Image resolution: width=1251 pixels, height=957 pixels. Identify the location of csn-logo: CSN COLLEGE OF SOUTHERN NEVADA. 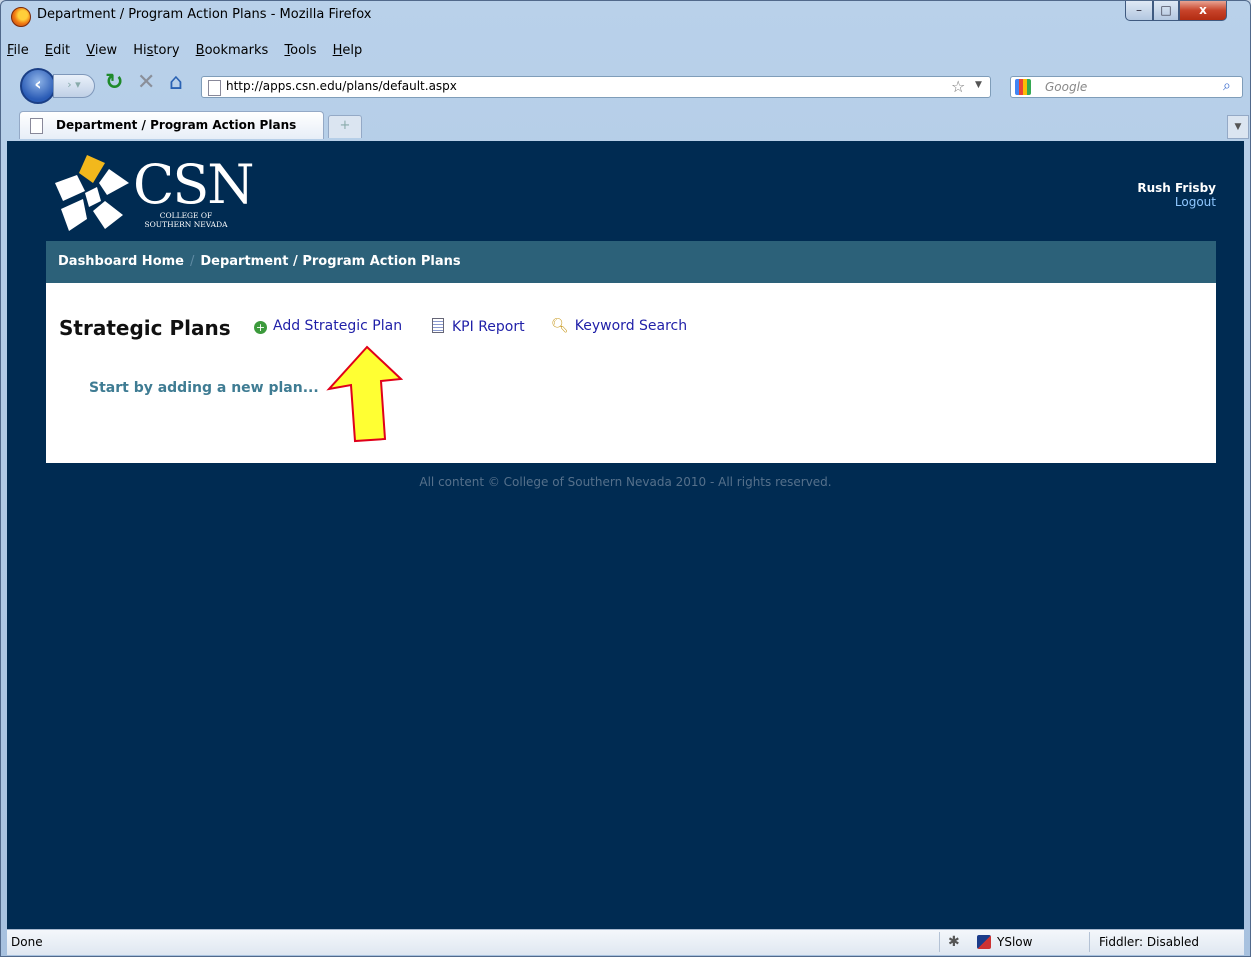
(151, 194).